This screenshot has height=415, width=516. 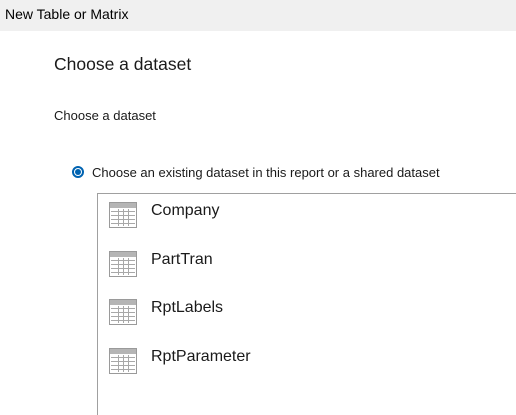 I want to click on dataset-item-company: Company, so click(x=164, y=215).